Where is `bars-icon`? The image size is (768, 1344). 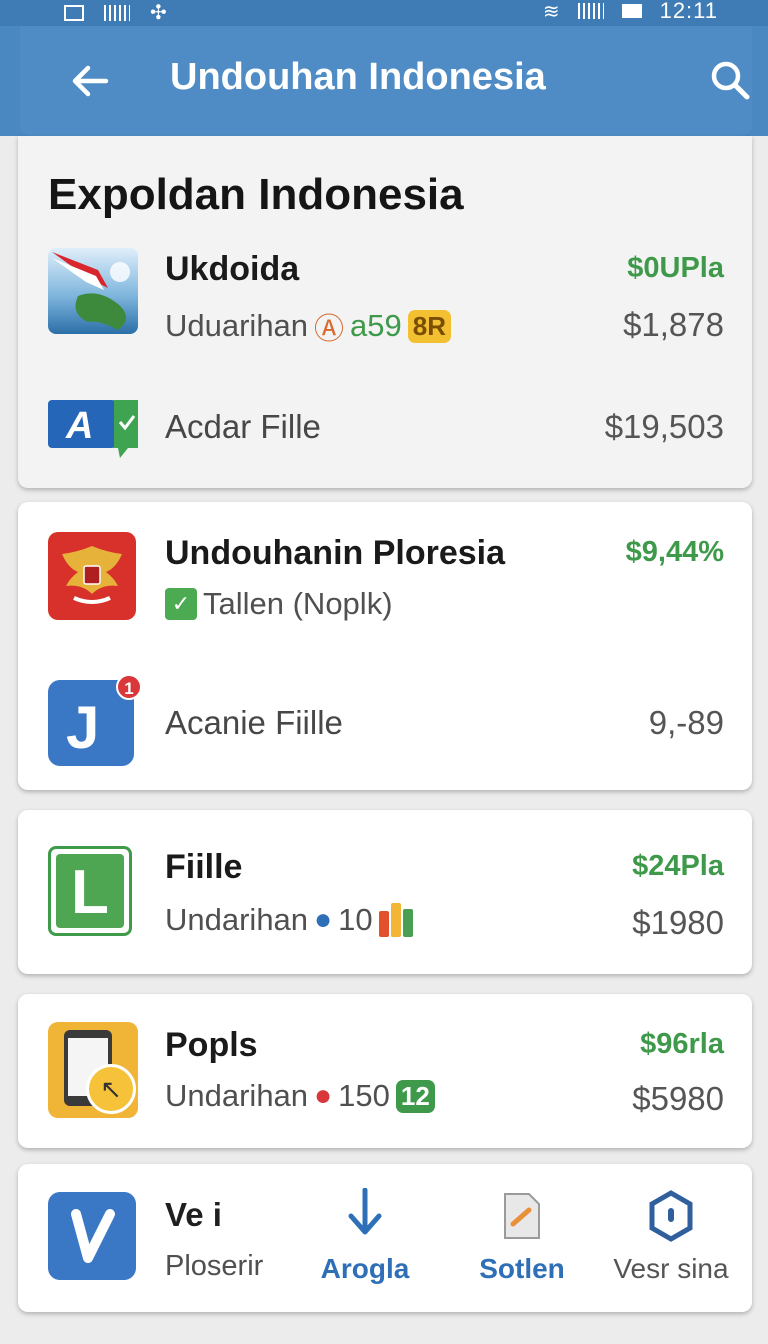
bars-icon is located at coordinates (395, 920).